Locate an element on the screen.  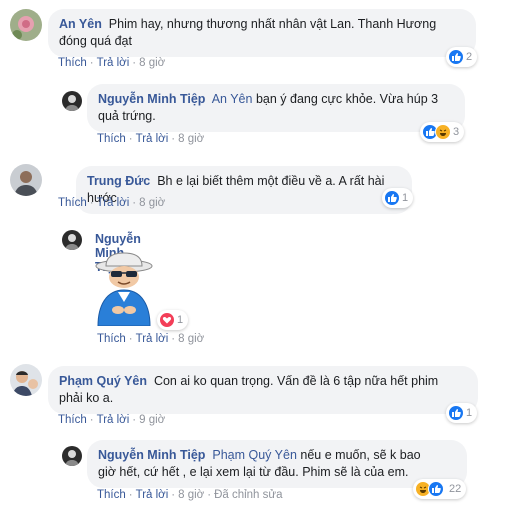
comment-author: An Yên is located at coordinates (80, 24).